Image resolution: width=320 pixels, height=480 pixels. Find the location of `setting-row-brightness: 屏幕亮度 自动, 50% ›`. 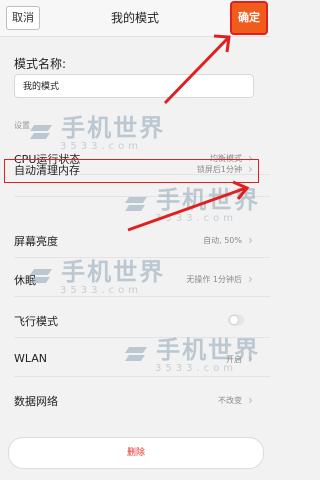

setting-row-brightness: 屏幕亮度 自动, 50% › is located at coordinates (135, 240).